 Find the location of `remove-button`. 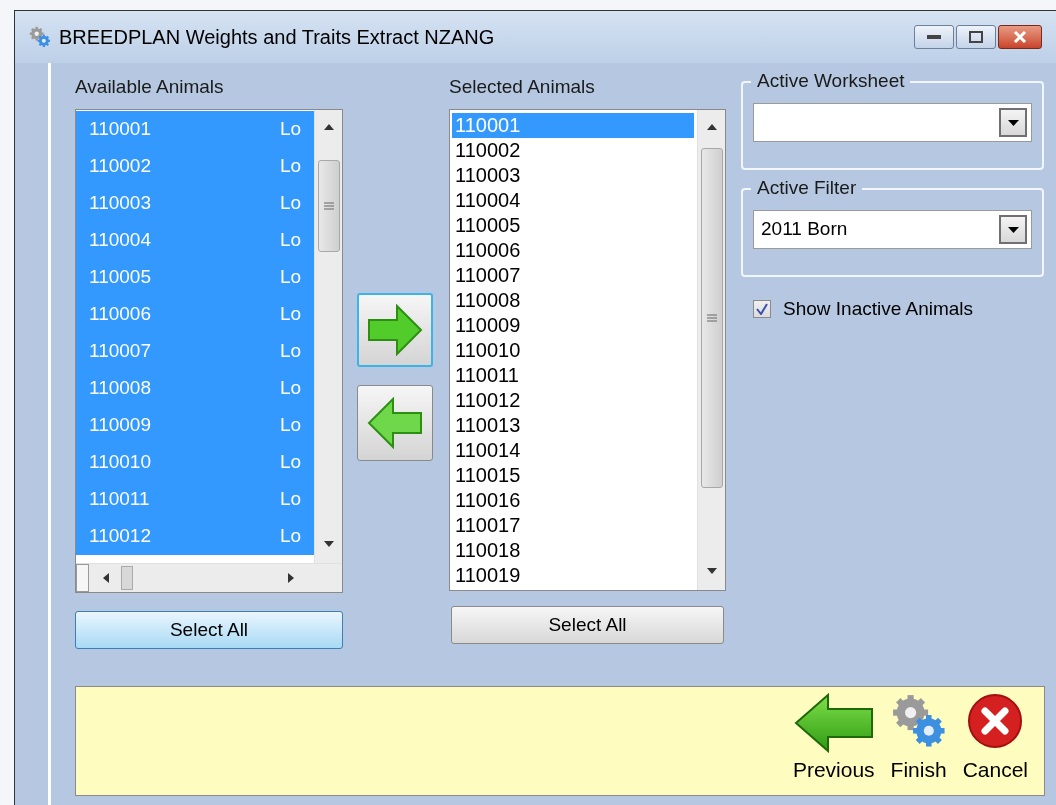

remove-button is located at coordinates (395, 423).